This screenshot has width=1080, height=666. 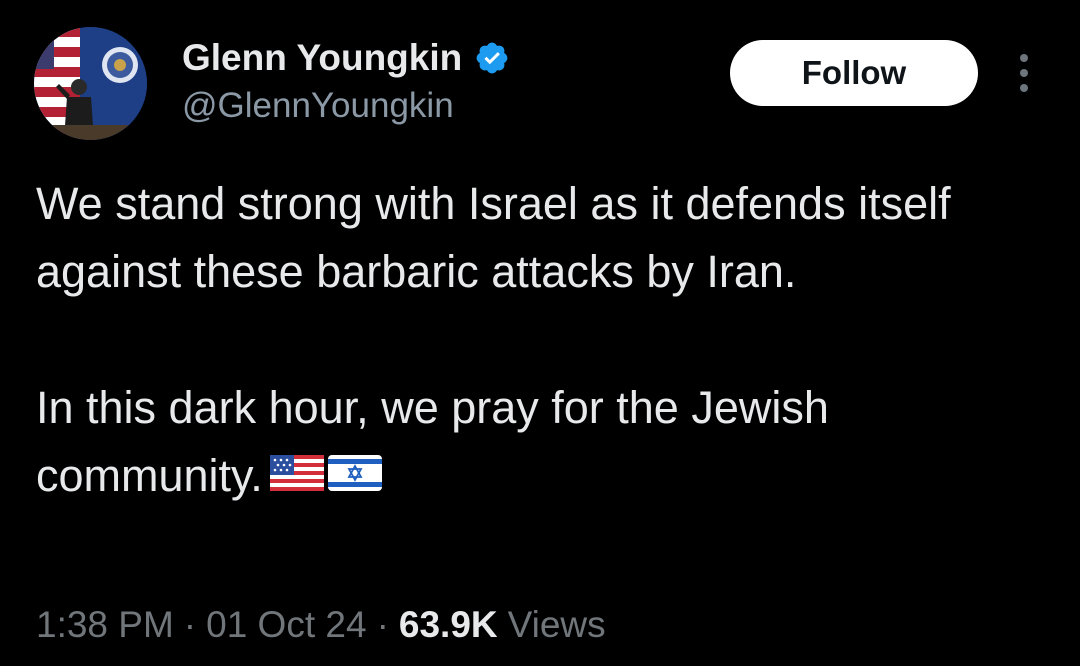 What do you see at coordinates (854, 73) in the screenshot?
I see `follow-button: Follow` at bounding box center [854, 73].